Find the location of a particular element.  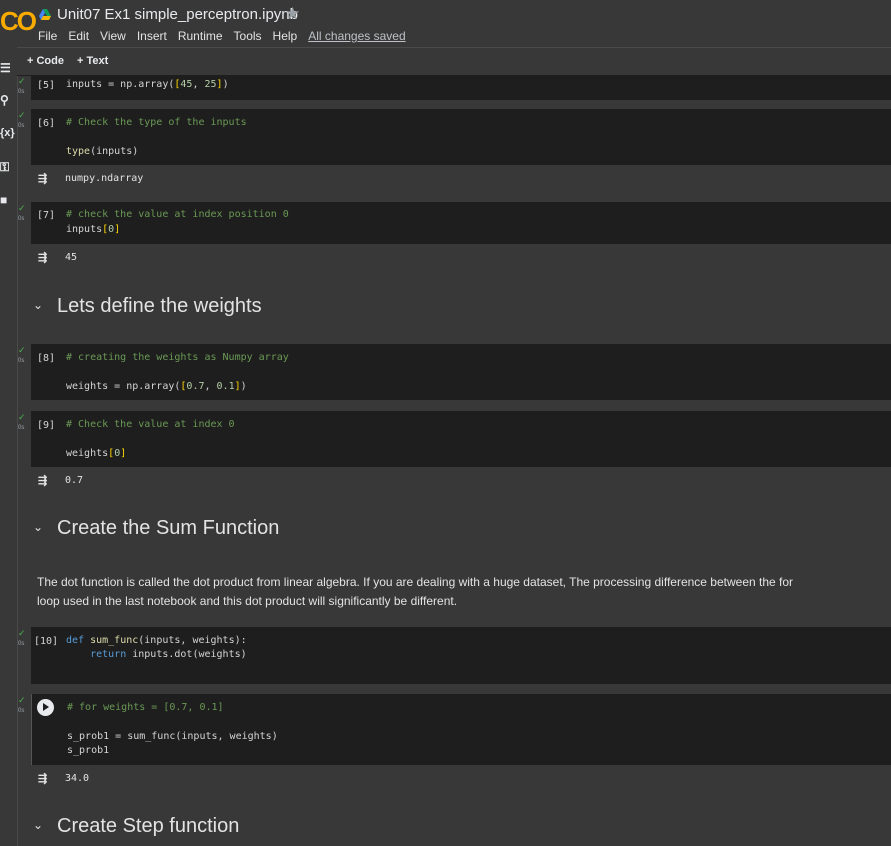

cell-prompt: [6] is located at coordinates (46, 123).